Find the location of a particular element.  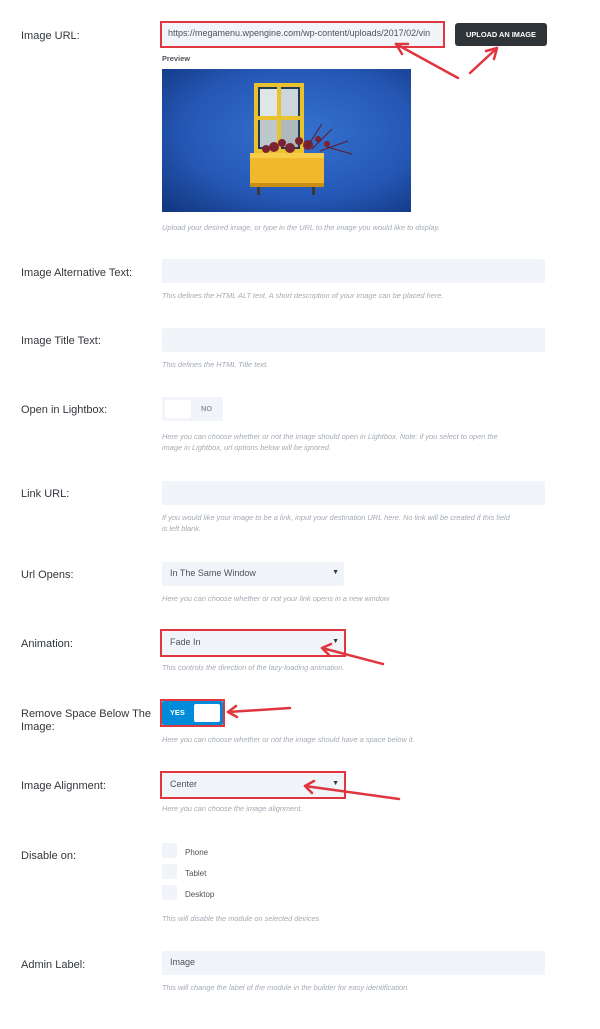

title-text-label: Image Title Text: is located at coordinates (61, 341).